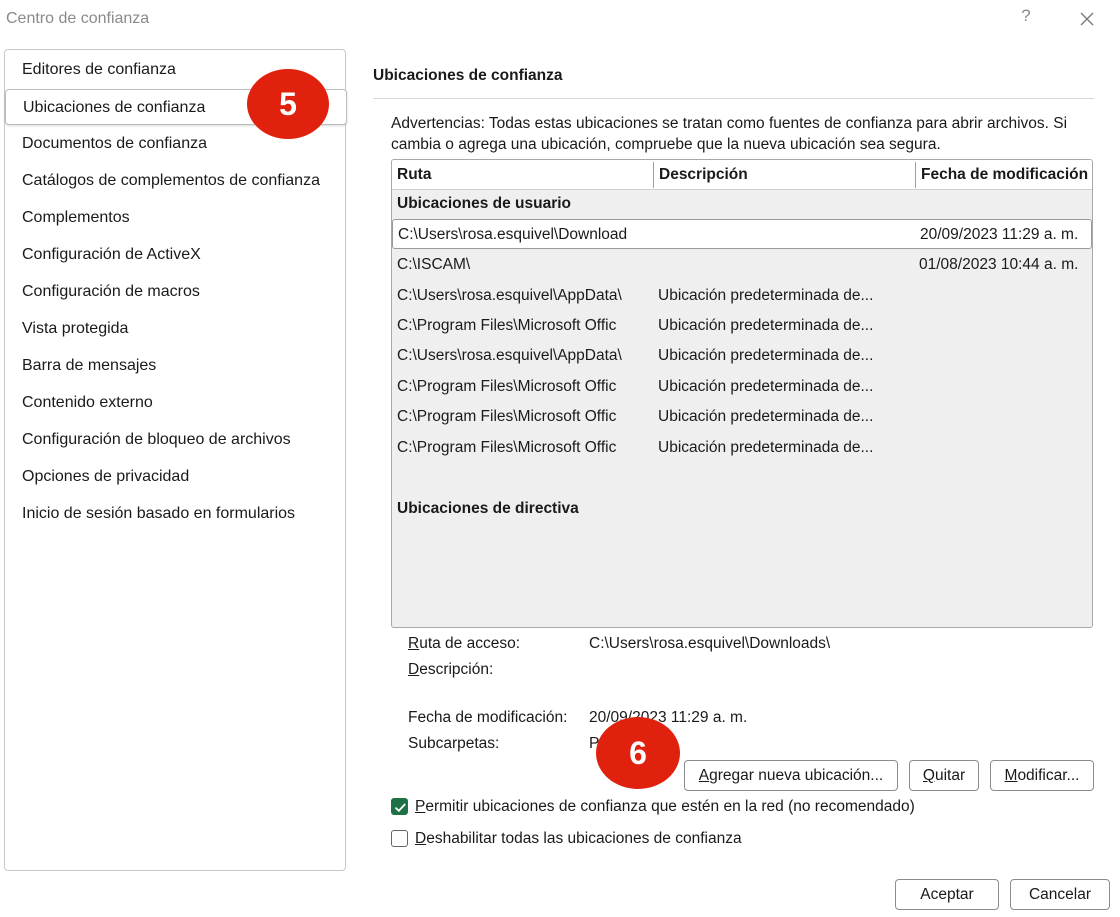 This screenshot has width=1120, height=917. Describe the element at coordinates (454, 743) in the screenshot. I see `subfolders-label: Subcarpetas:` at that location.